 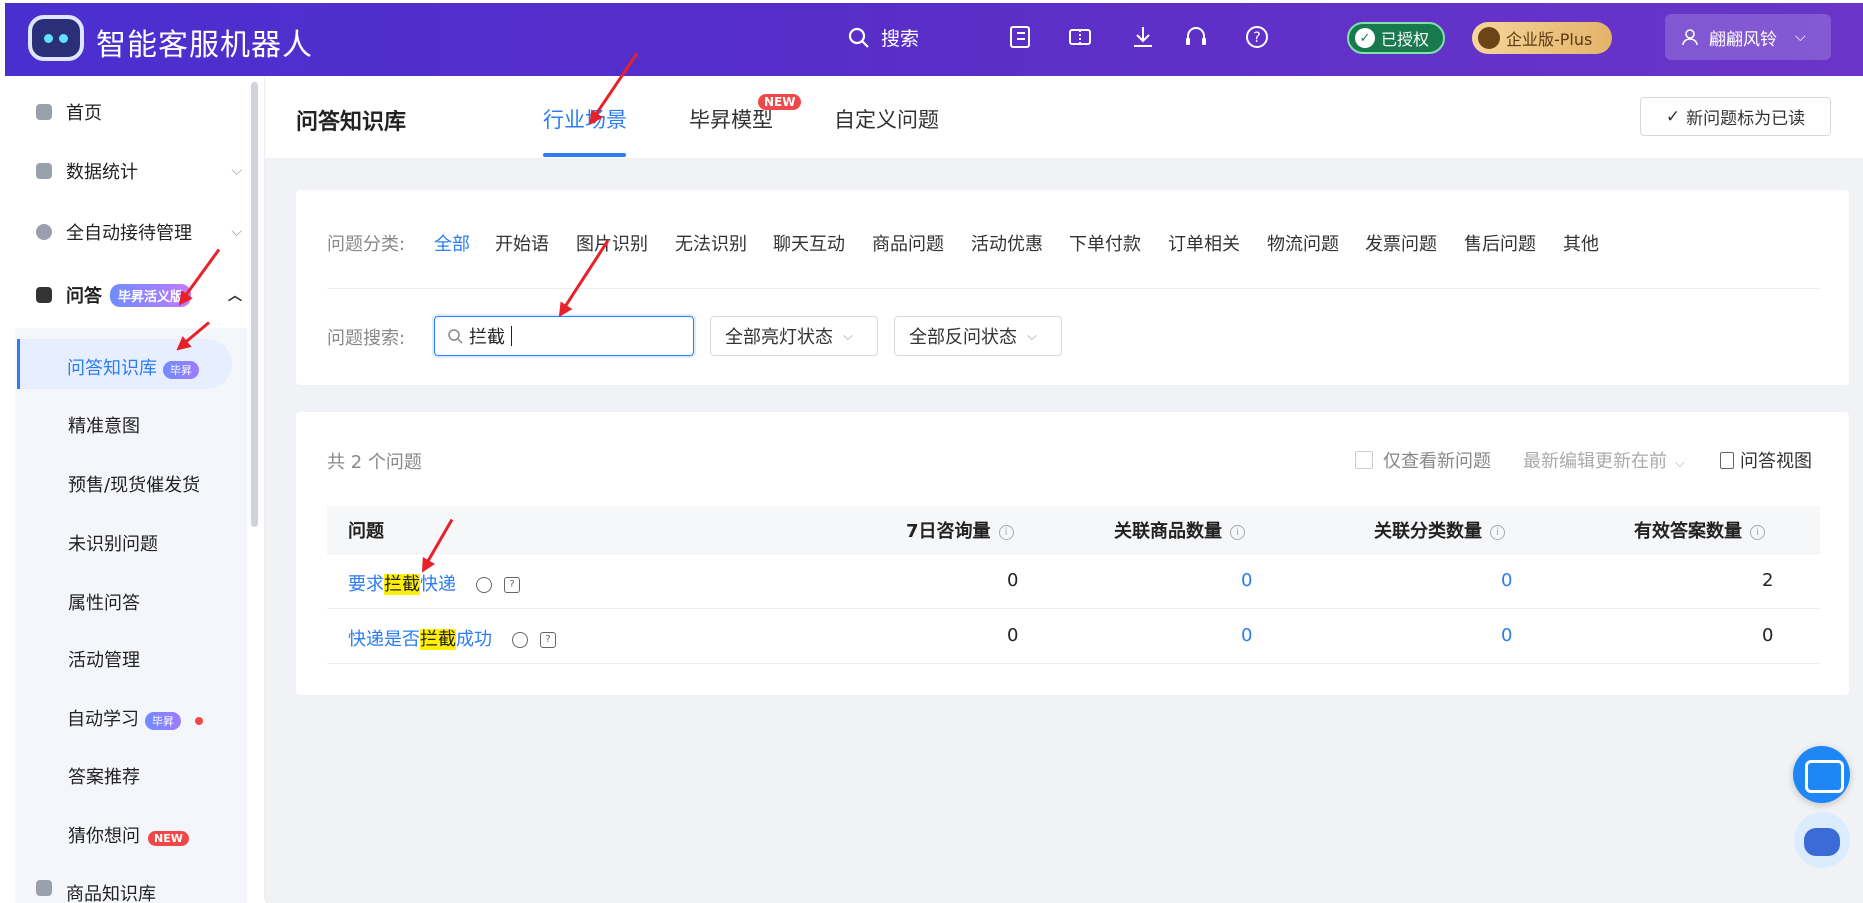 What do you see at coordinates (134, 484) in the screenshot?
I see `sidebar-sub-presale: 预售/现货催发货` at bounding box center [134, 484].